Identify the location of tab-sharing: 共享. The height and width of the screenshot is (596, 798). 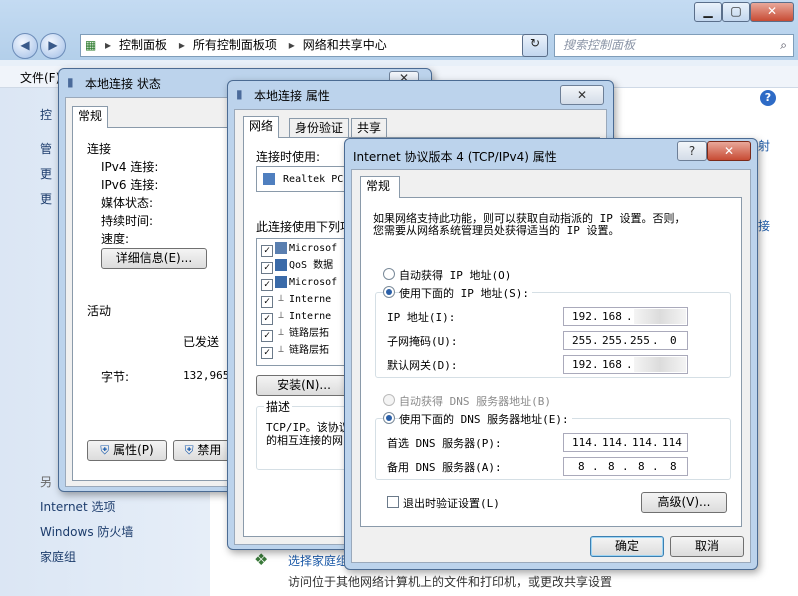
(369, 128).